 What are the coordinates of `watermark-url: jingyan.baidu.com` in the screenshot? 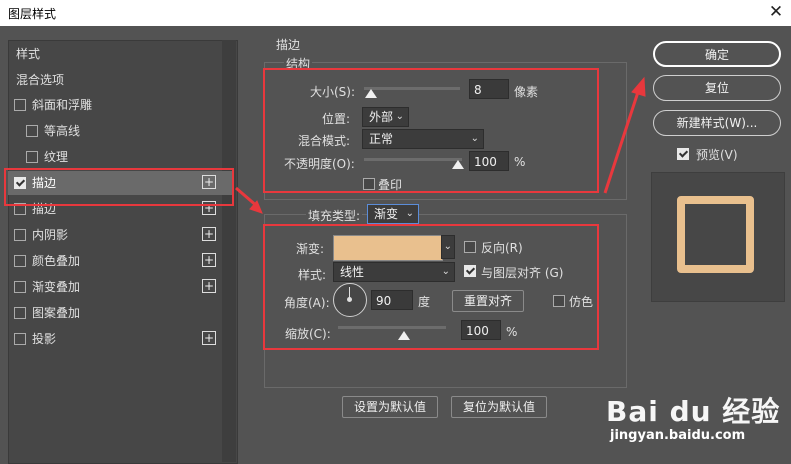 It's located at (678, 435).